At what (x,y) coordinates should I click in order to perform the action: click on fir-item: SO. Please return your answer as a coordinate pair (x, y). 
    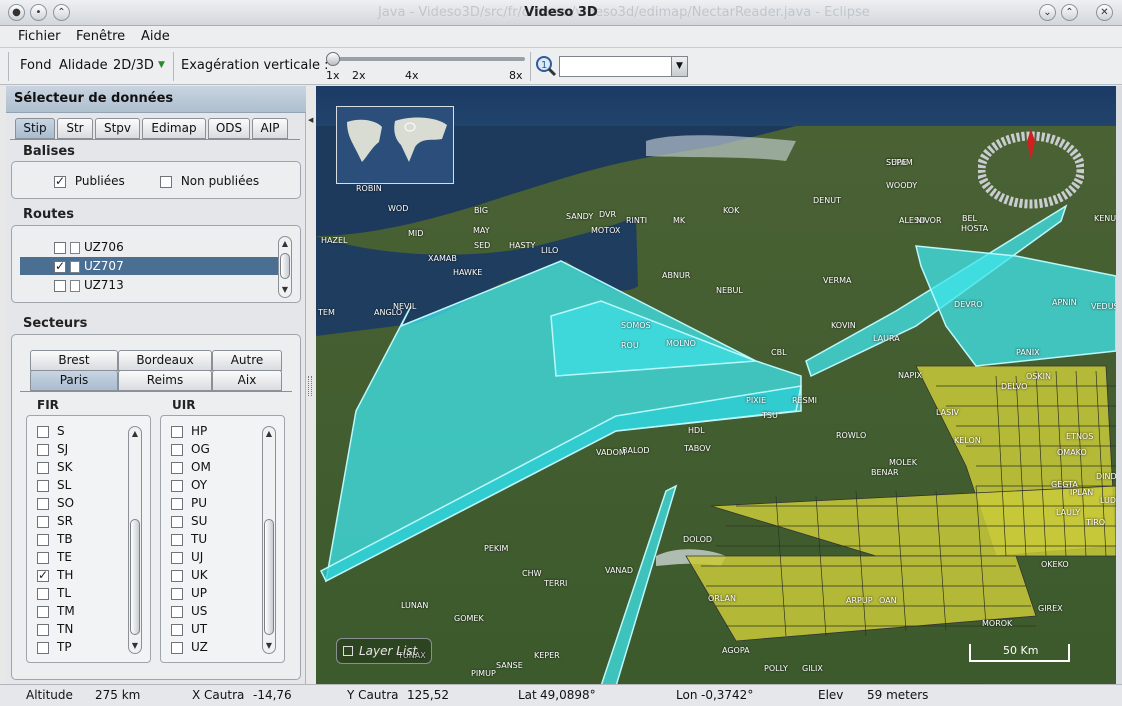
    Looking at the image, I should click on (55, 503).